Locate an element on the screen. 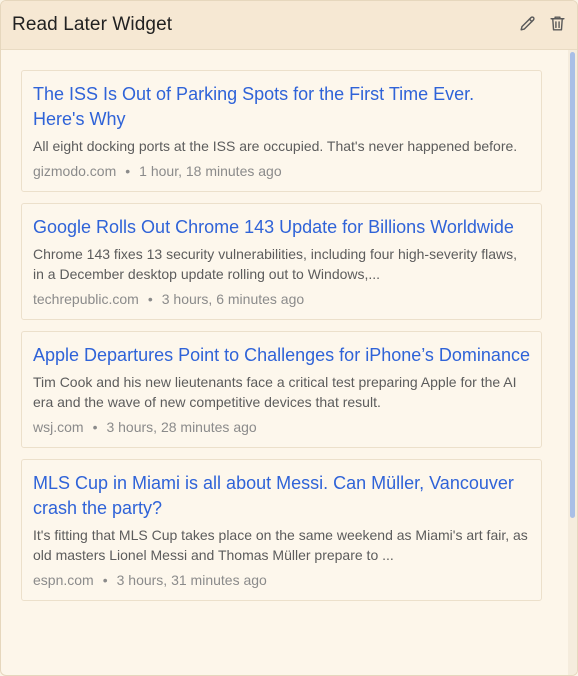 The width and height of the screenshot is (578, 676). article-source: espn.com is located at coordinates (63, 580).